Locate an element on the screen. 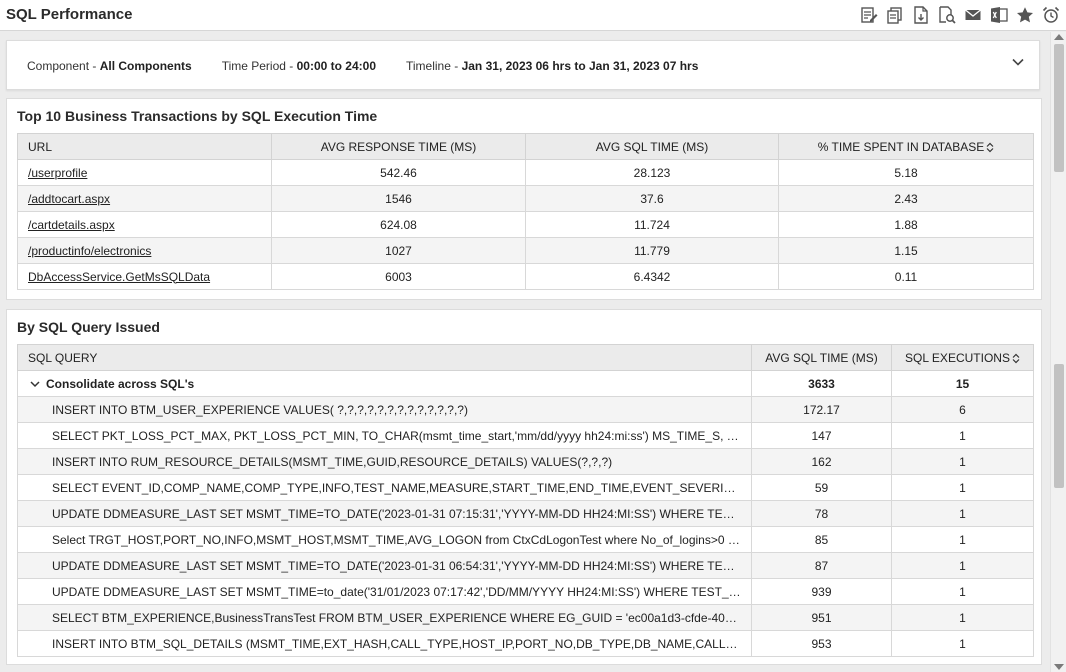  avg-response-time-cell: 1027 is located at coordinates (398, 250).